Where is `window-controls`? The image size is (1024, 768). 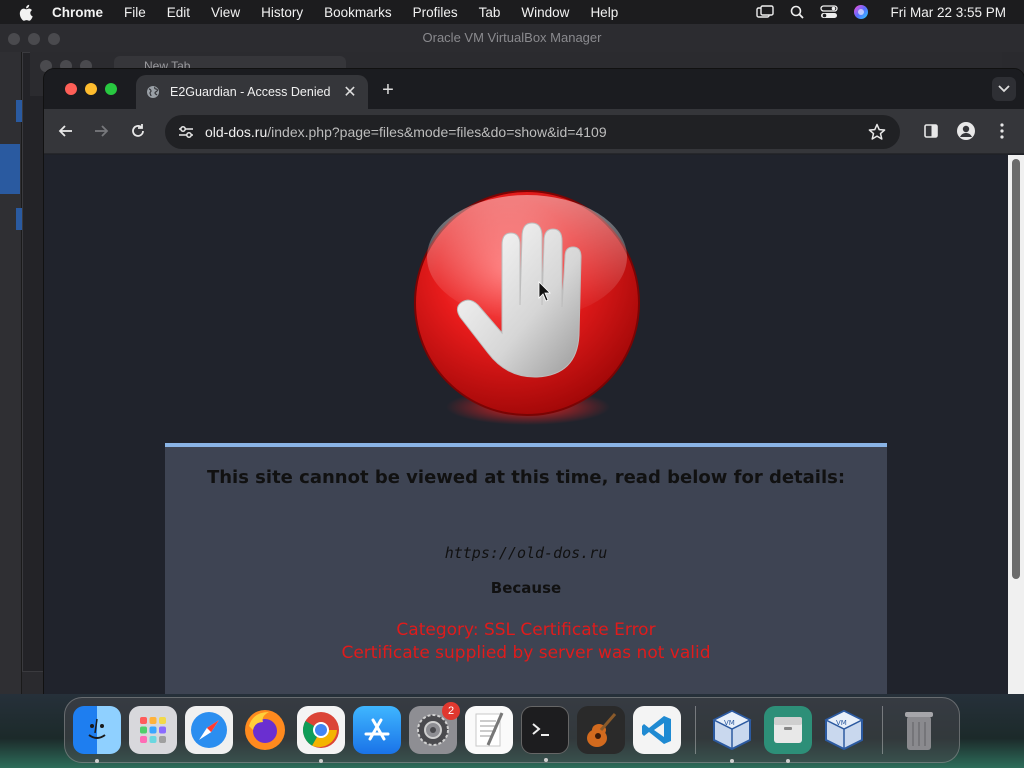
window-controls is located at coordinates (91, 89).